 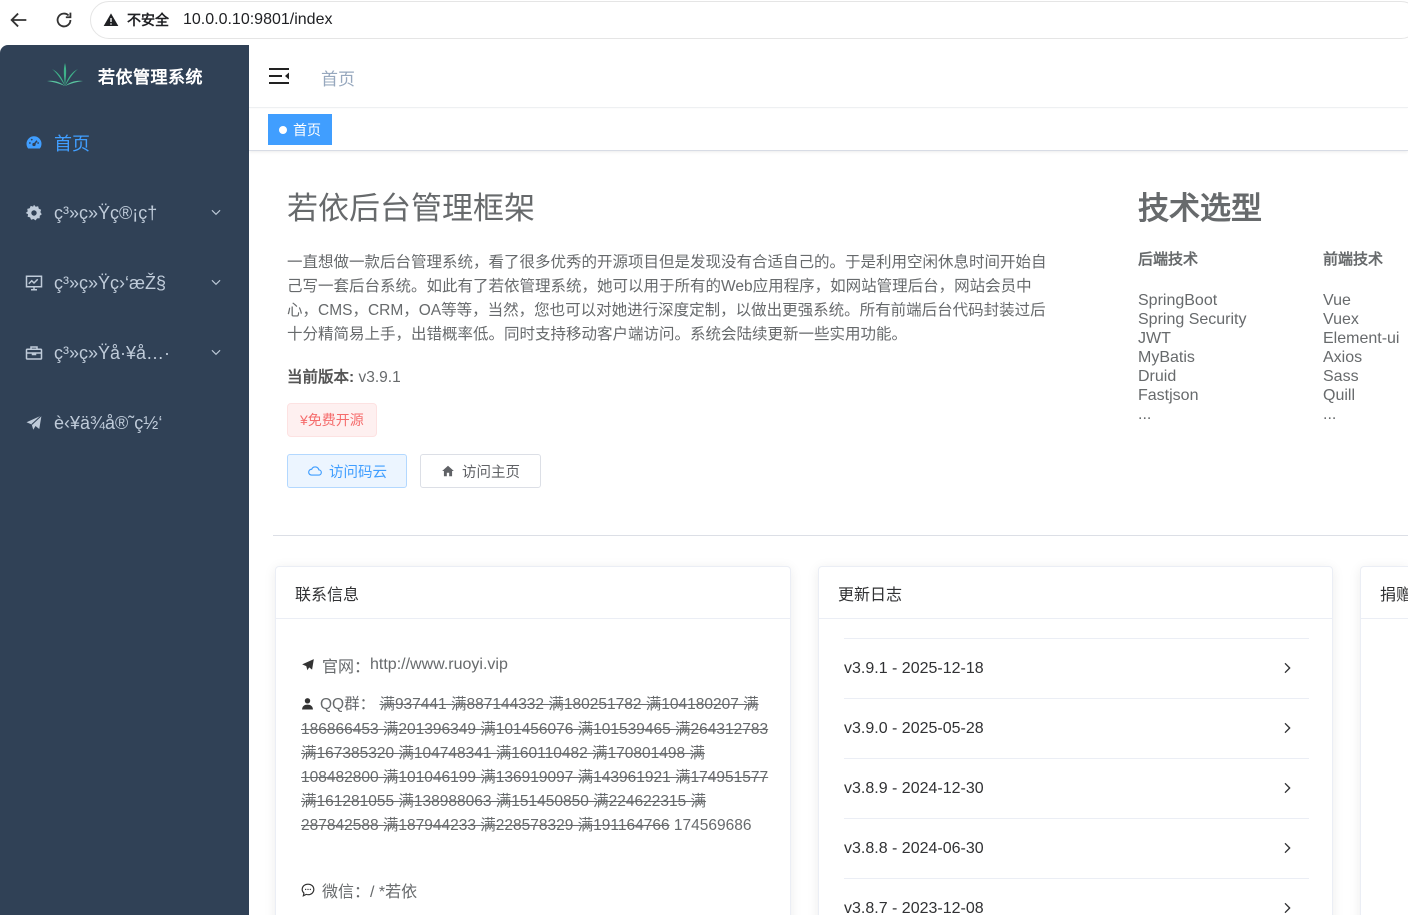 I want to click on backend-tech-title: 后端技术, so click(x=1168, y=259).